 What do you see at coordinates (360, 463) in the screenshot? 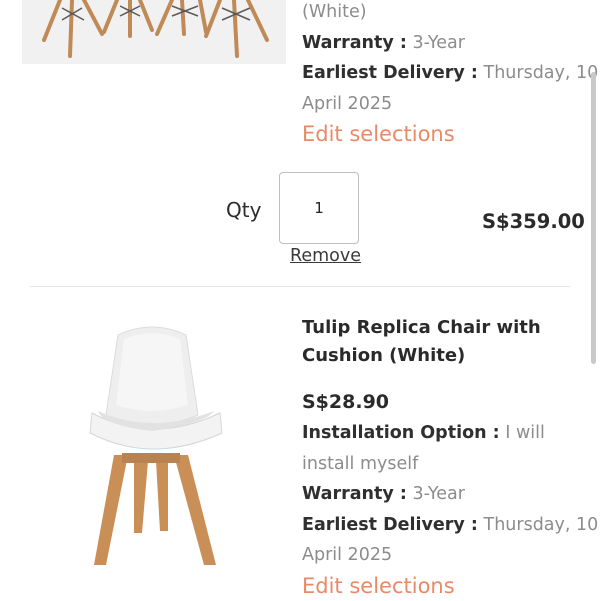
I see `installation-value-cont: install myself` at bounding box center [360, 463].